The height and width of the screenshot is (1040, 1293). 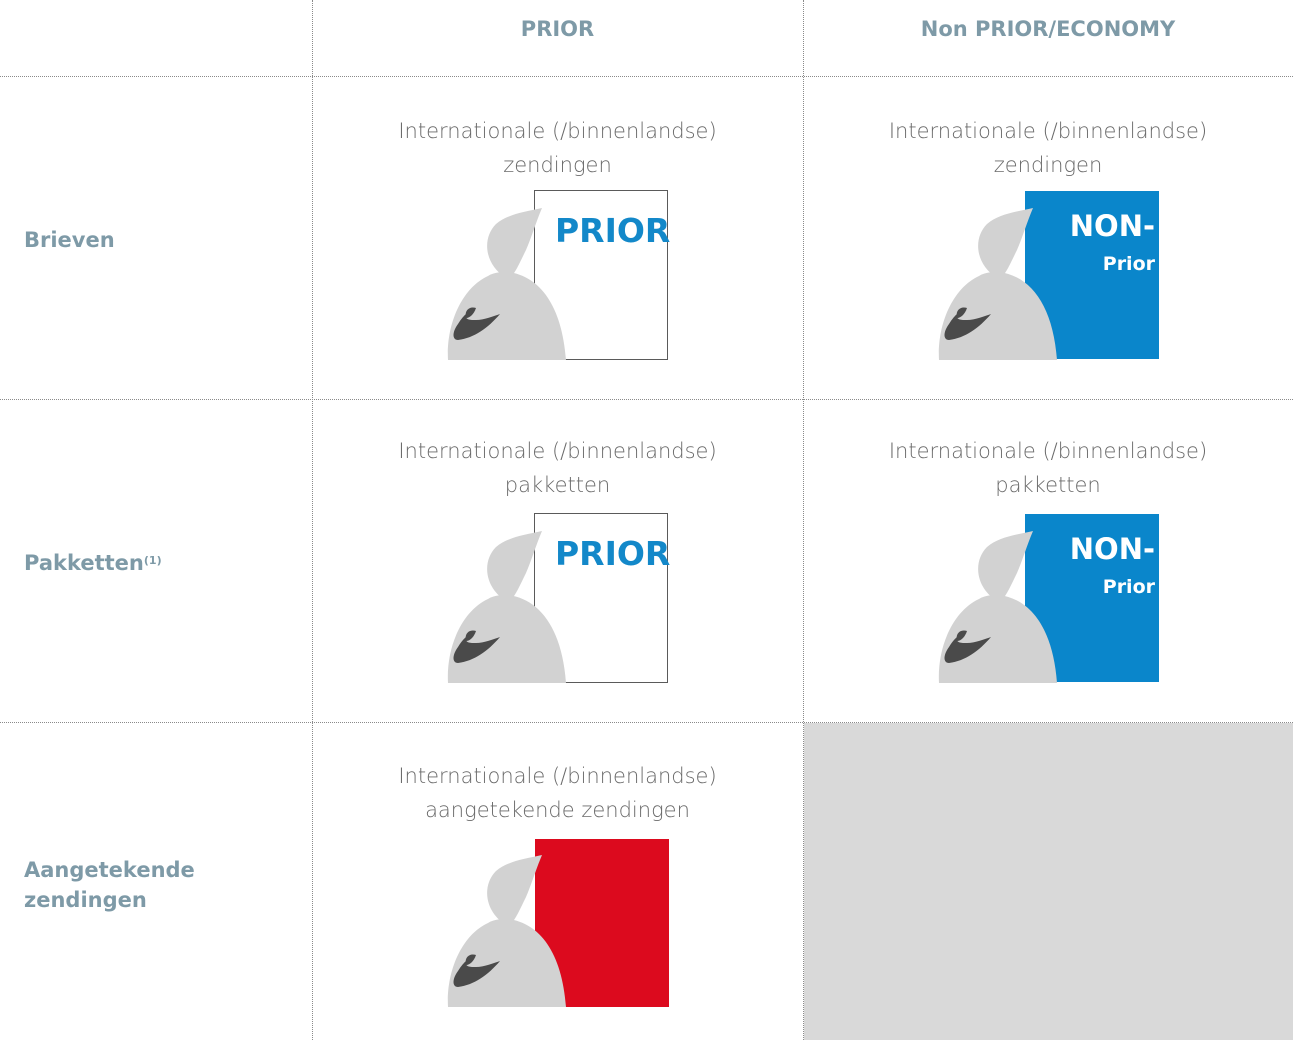 What do you see at coordinates (109, 870) in the screenshot?
I see `row-header-registered-line1: Aangetekende` at bounding box center [109, 870].